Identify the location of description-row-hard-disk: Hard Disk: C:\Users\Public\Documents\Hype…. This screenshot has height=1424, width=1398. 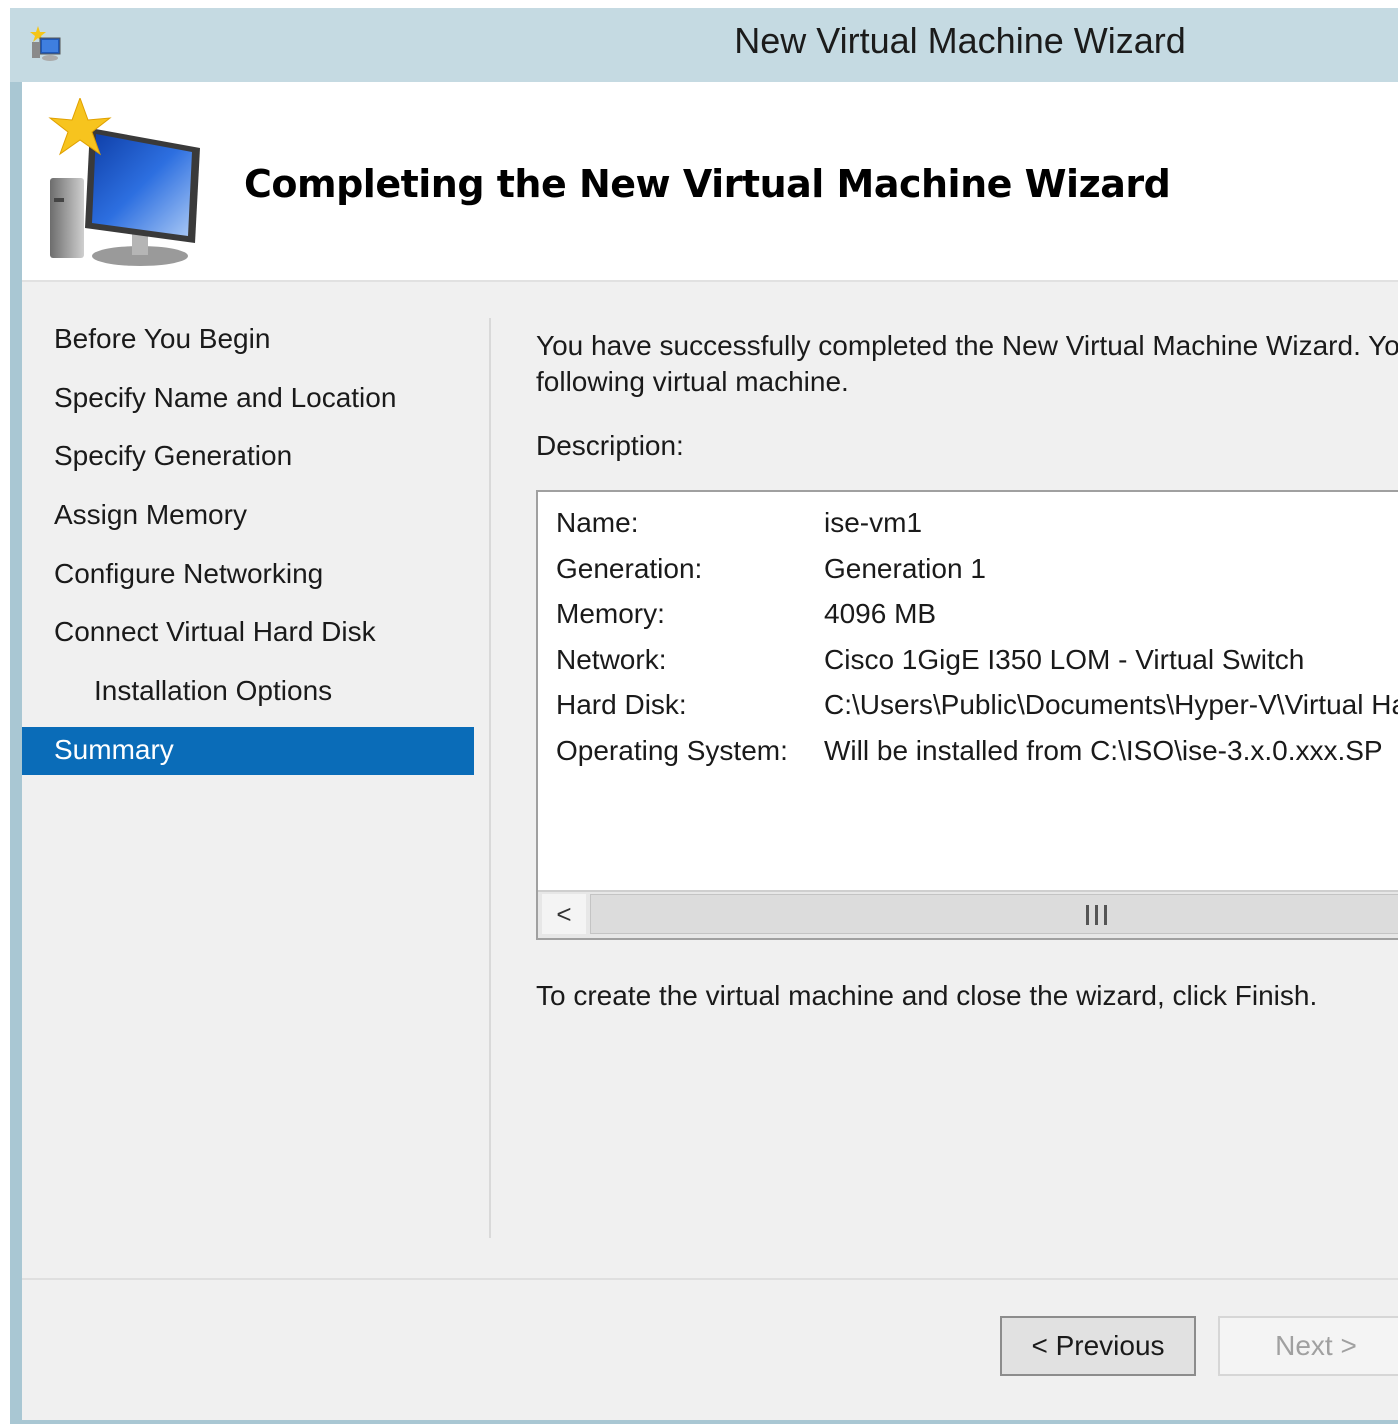
(977, 707).